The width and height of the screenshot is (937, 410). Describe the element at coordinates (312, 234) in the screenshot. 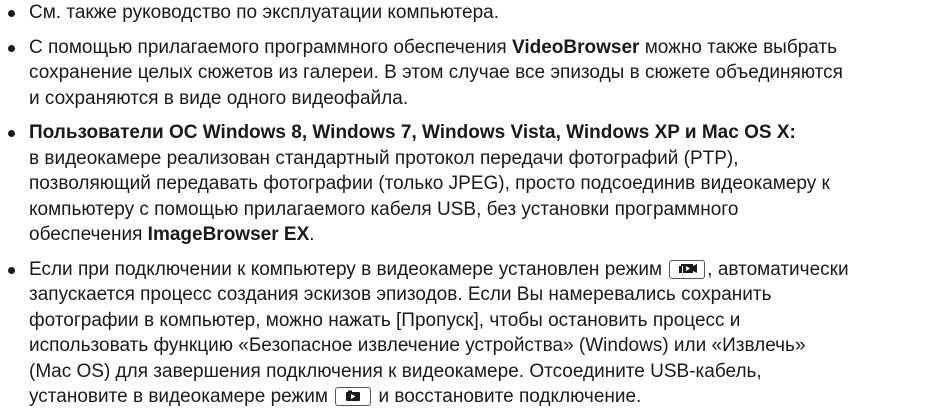

I see `note-text: .` at that location.